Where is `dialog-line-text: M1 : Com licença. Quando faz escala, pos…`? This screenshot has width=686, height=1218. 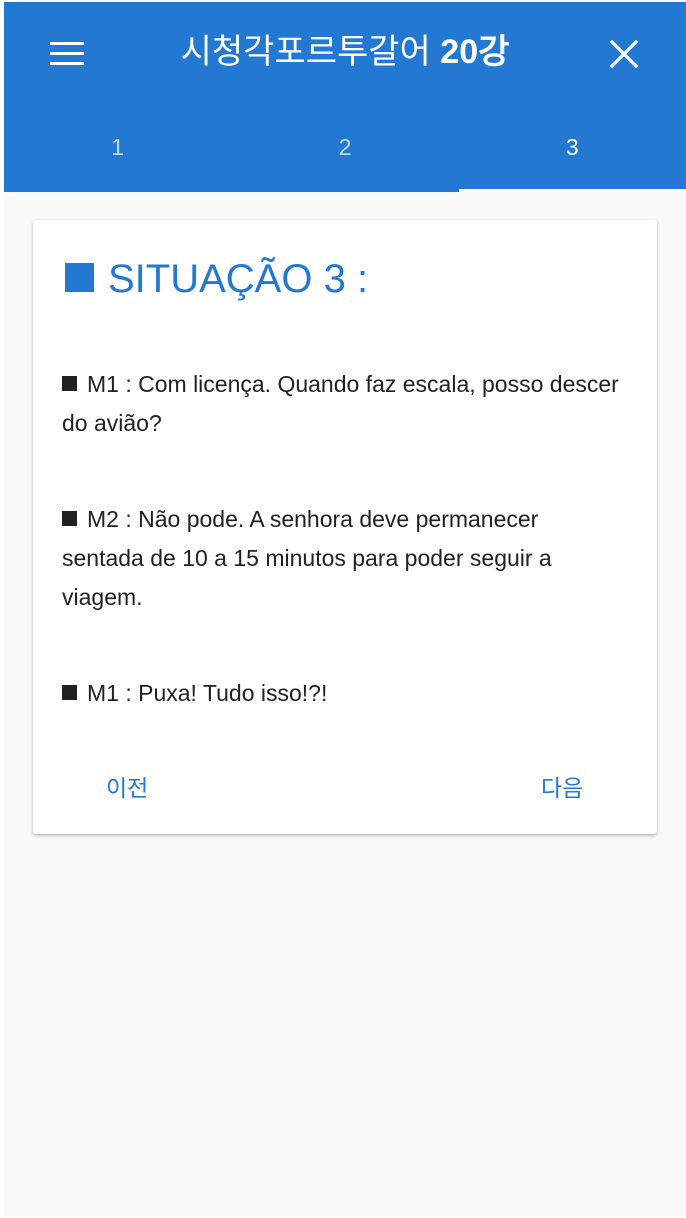
dialog-line-text: M1 : Com licença. Quando faz escala, pos… is located at coordinates (340, 403).